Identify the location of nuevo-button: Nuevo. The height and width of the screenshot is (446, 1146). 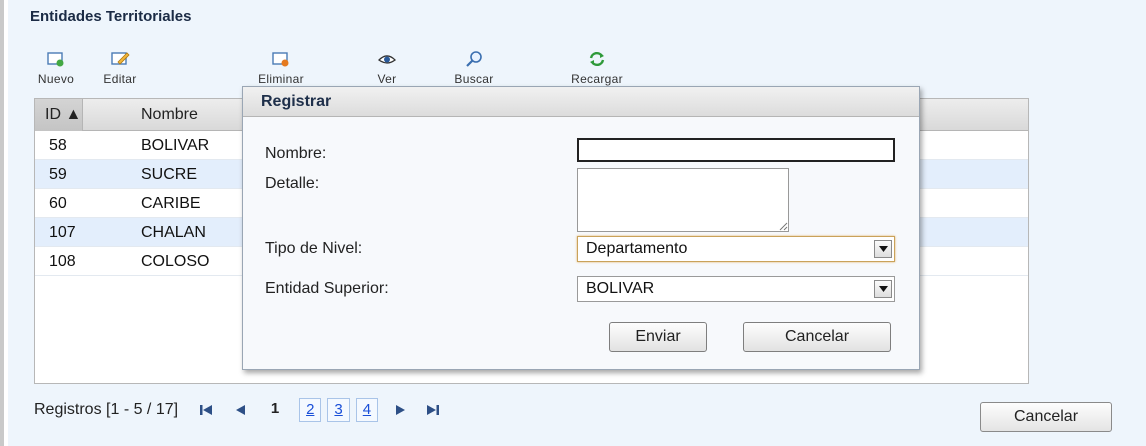
(56, 69).